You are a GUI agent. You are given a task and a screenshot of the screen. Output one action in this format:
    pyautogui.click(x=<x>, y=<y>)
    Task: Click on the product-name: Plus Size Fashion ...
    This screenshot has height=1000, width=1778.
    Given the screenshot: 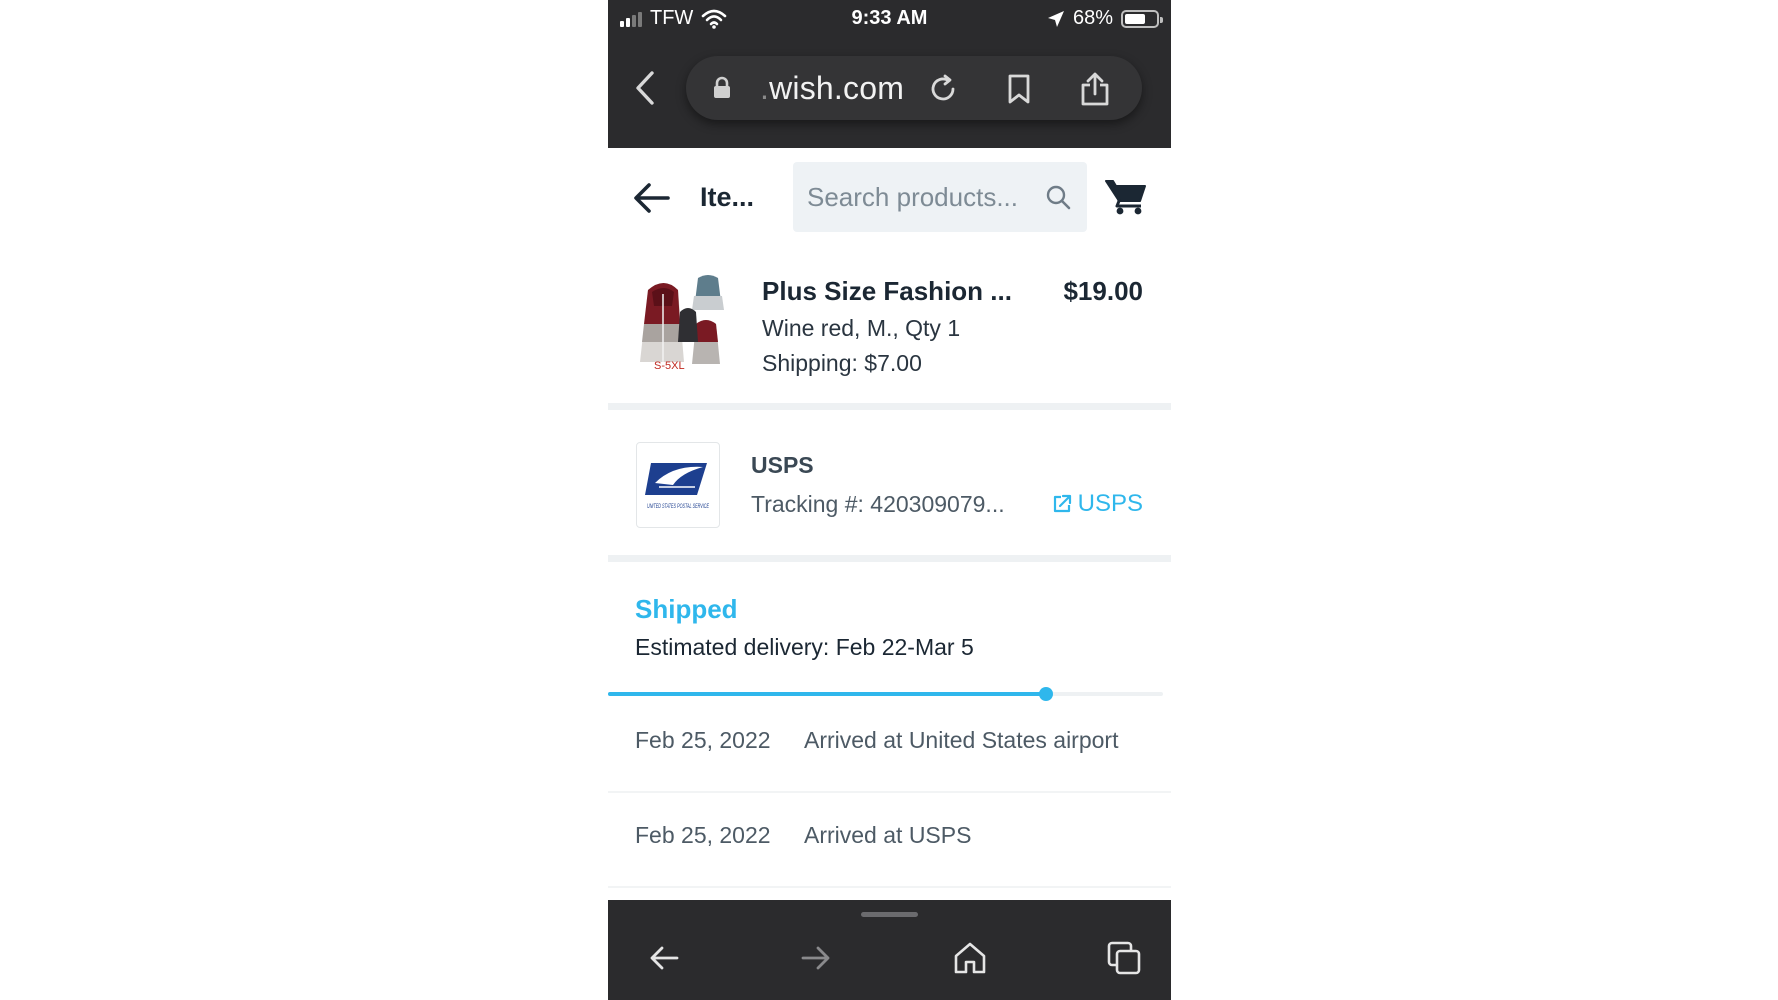 What is the action you would take?
    pyautogui.click(x=887, y=291)
    